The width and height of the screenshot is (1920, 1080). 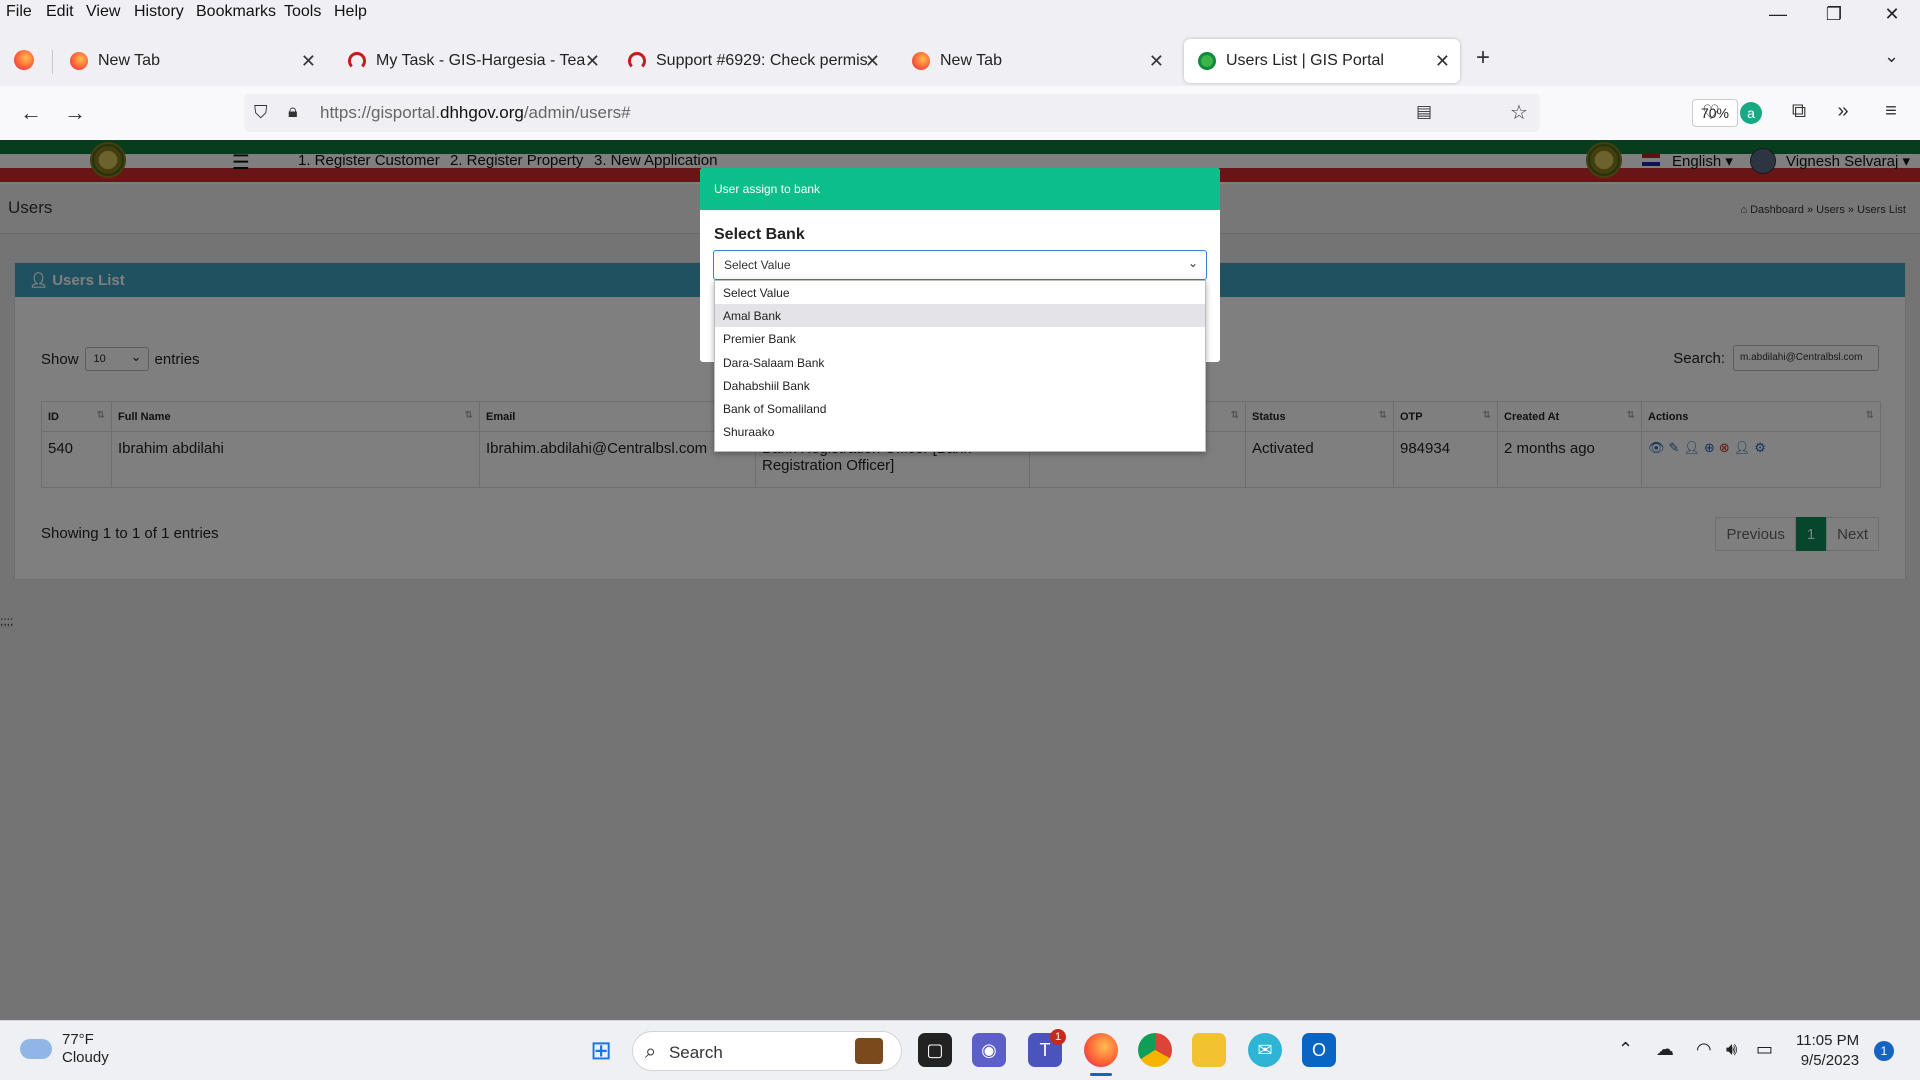 I want to click on mail-app-icon: ✉, so click(x=1265, y=1050).